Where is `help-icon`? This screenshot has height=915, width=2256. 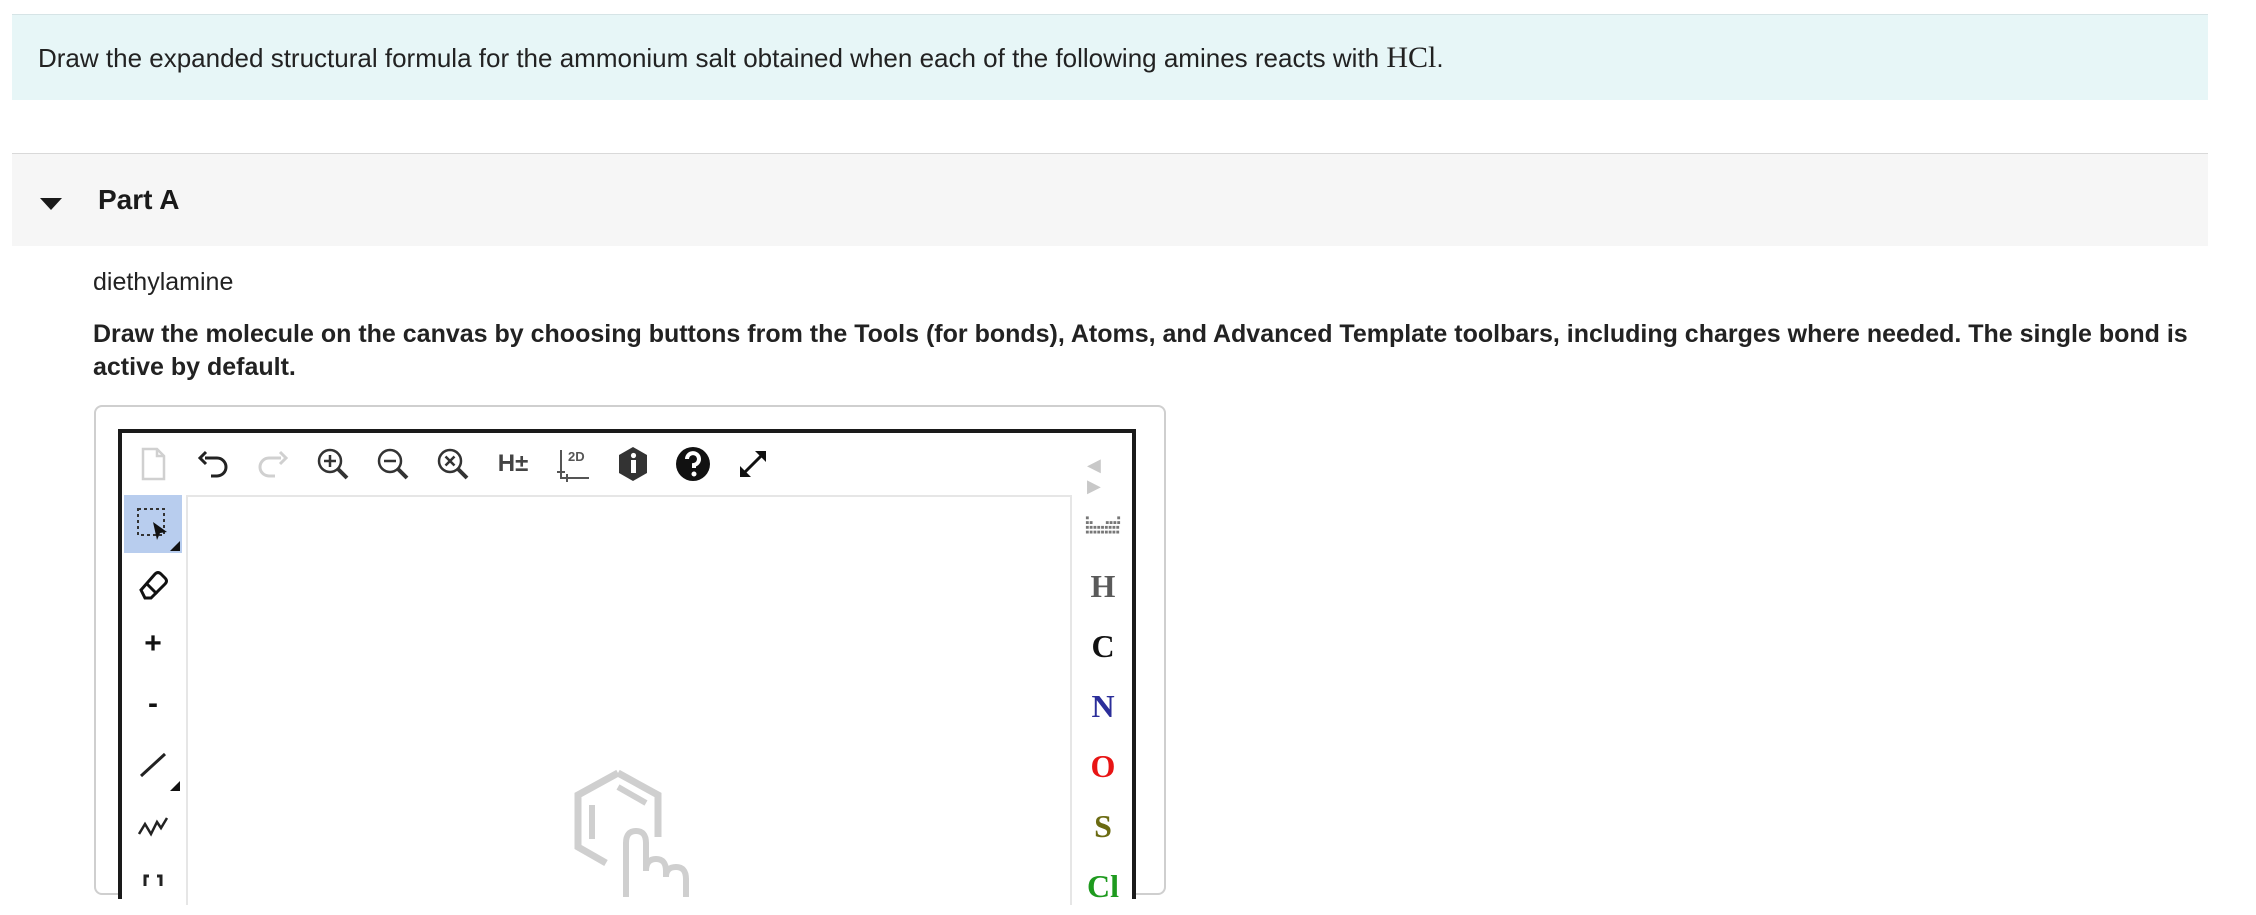 help-icon is located at coordinates (693, 464).